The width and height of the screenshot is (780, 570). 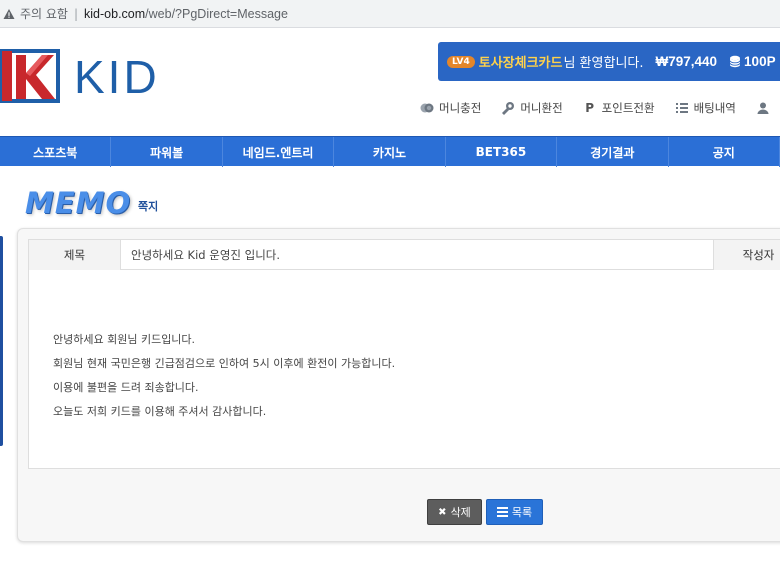 I want to click on nav-item-bet365: BET365, so click(x=502, y=152).